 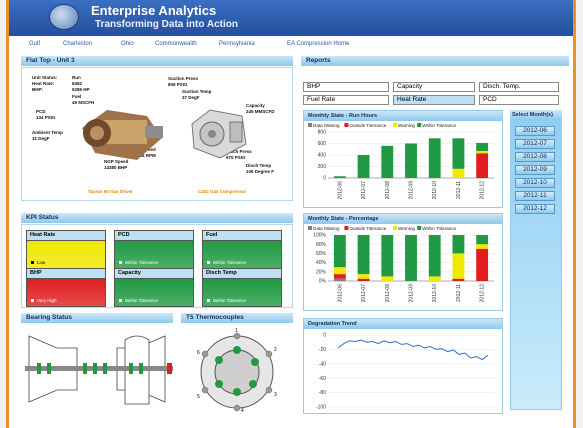 What do you see at coordinates (242, 410) in the screenshot?
I see `thermo-label: 4` at bounding box center [242, 410].